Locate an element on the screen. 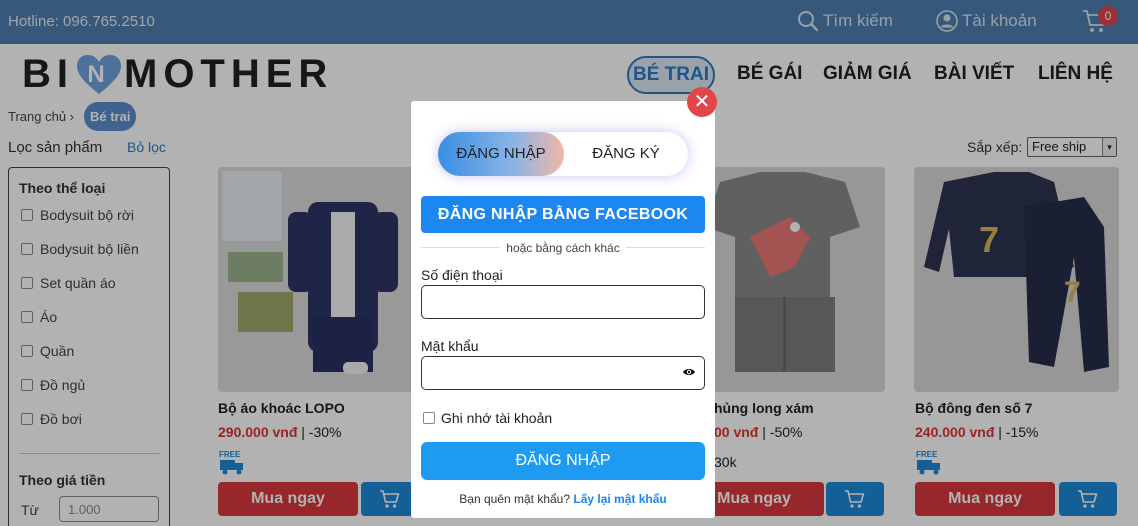 The height and width of the screenshot is (526, 1138). password-label: Mật khẩu is located at coordinates (450, 346).